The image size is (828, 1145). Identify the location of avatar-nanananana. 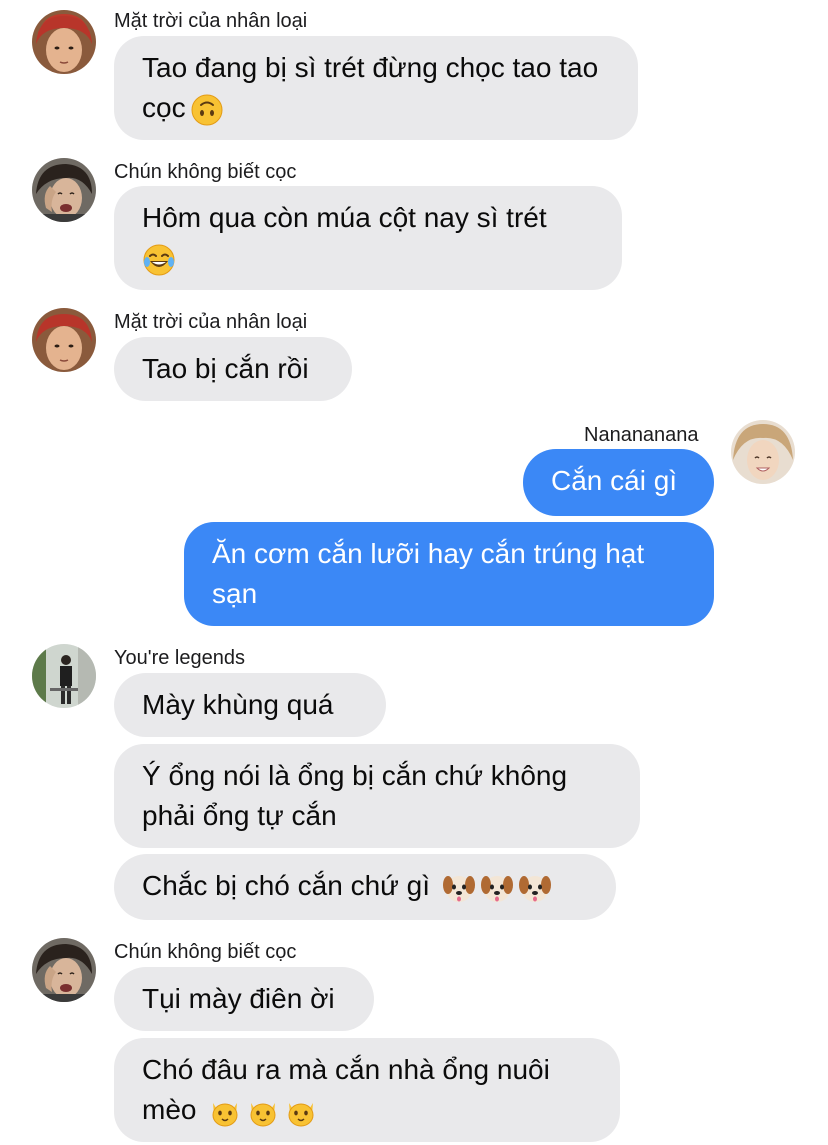
(763, 452).